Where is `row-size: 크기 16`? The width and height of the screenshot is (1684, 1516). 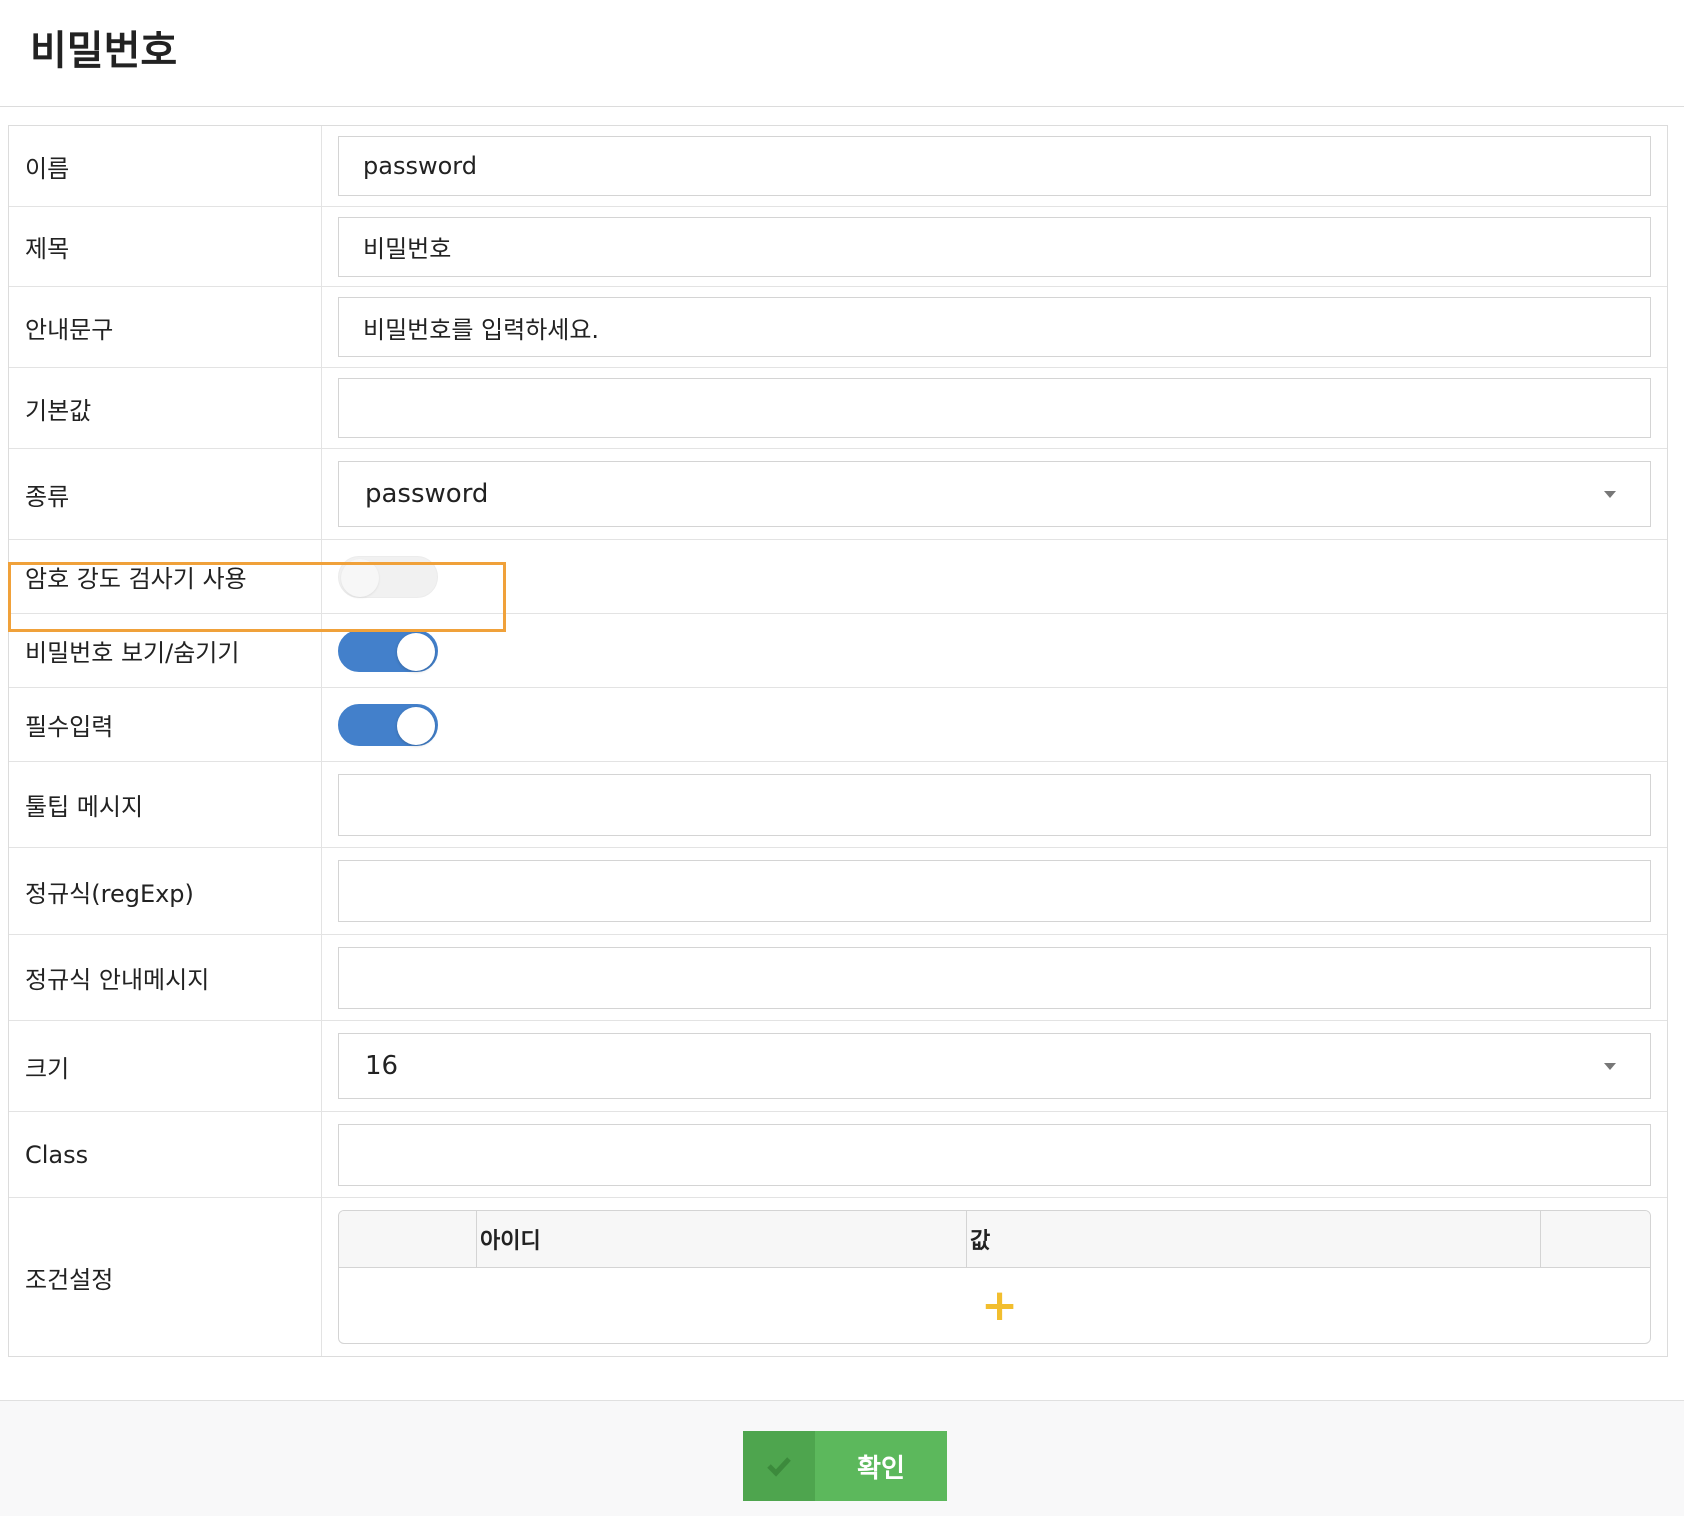
row-size: 크기 16 is located at coordinates (838, 1066).